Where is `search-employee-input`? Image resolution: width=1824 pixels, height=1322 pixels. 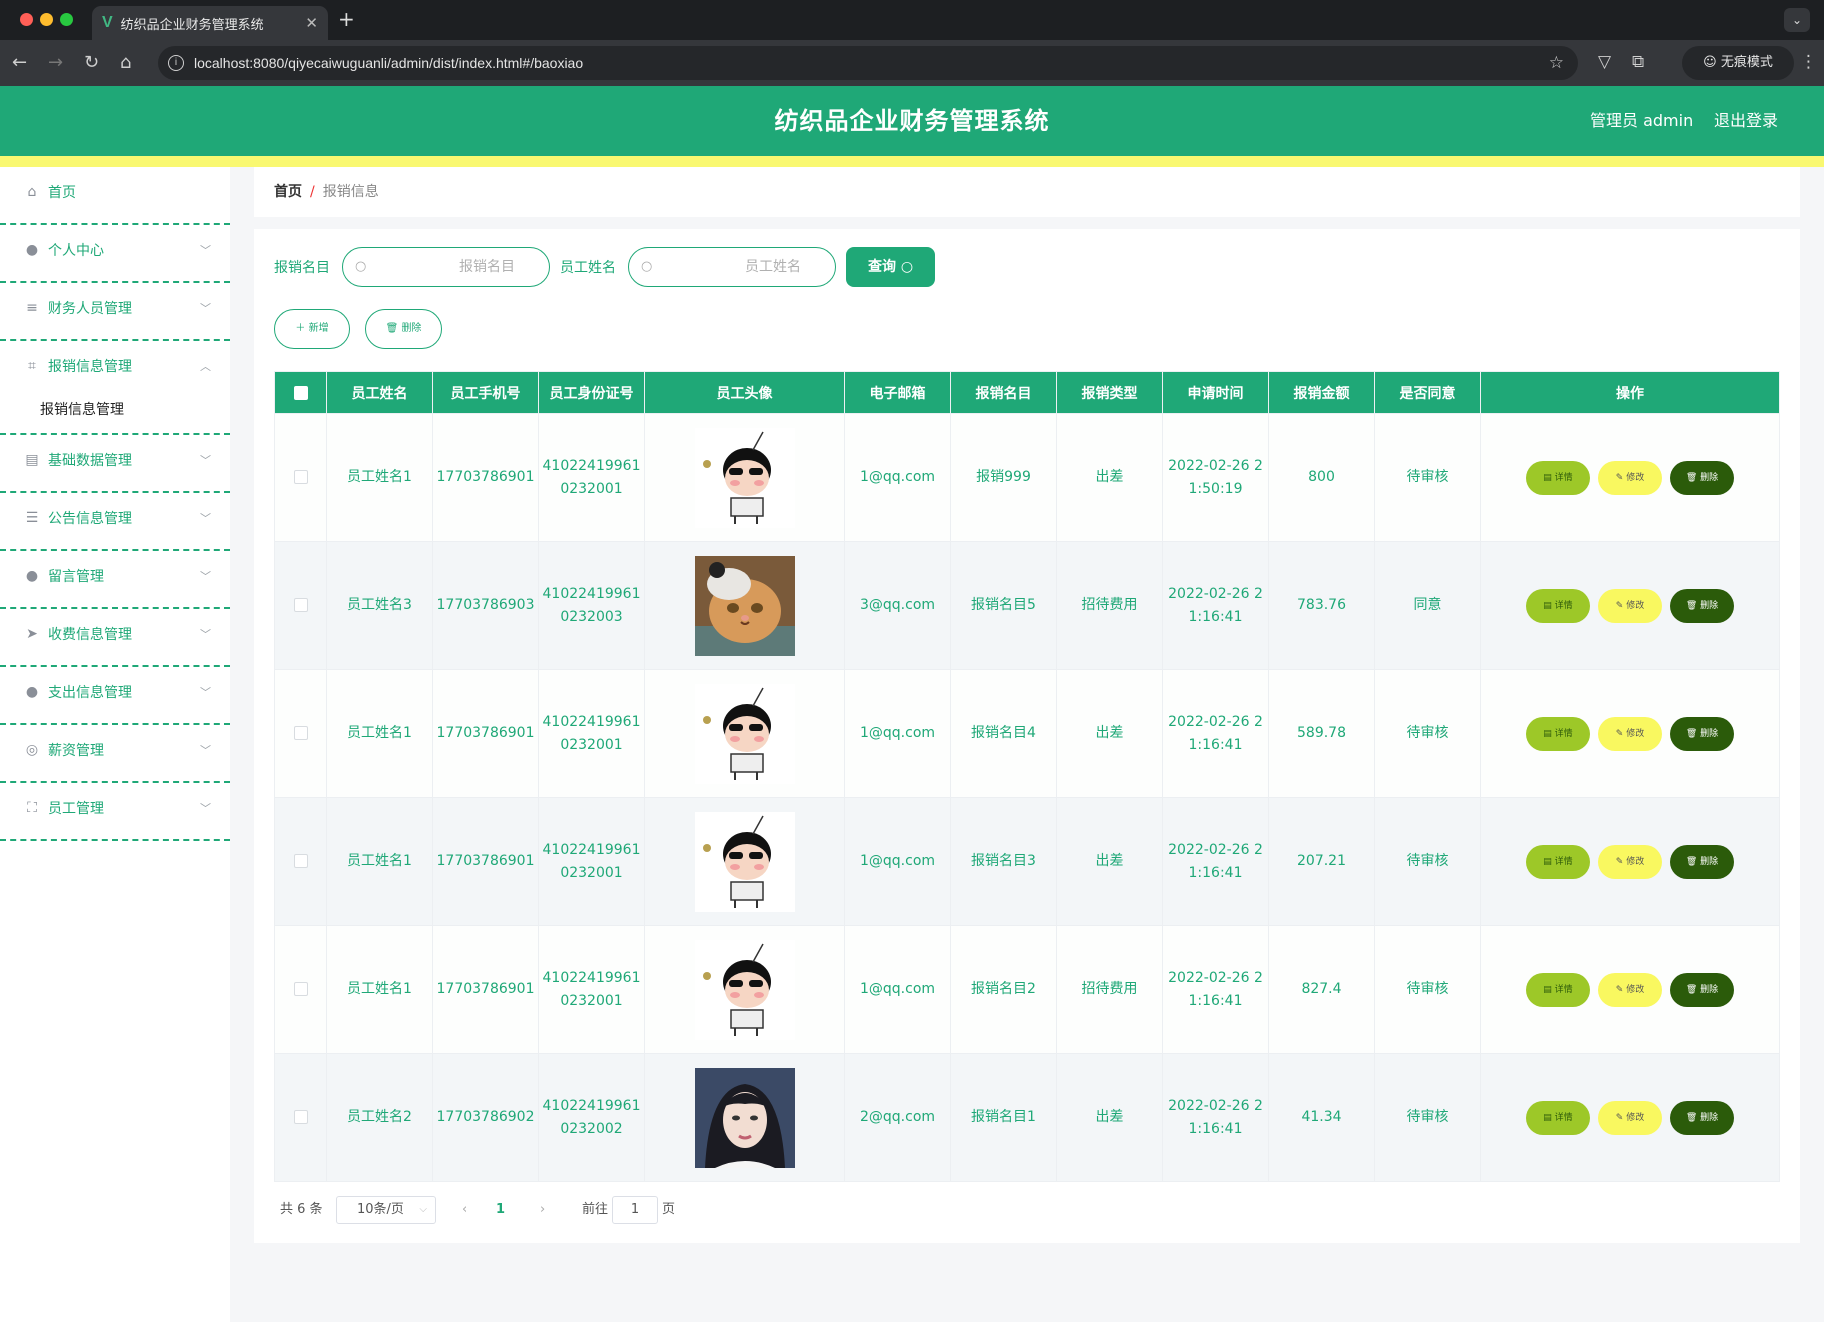 search-employee-input is located at coordinates (744, 267).